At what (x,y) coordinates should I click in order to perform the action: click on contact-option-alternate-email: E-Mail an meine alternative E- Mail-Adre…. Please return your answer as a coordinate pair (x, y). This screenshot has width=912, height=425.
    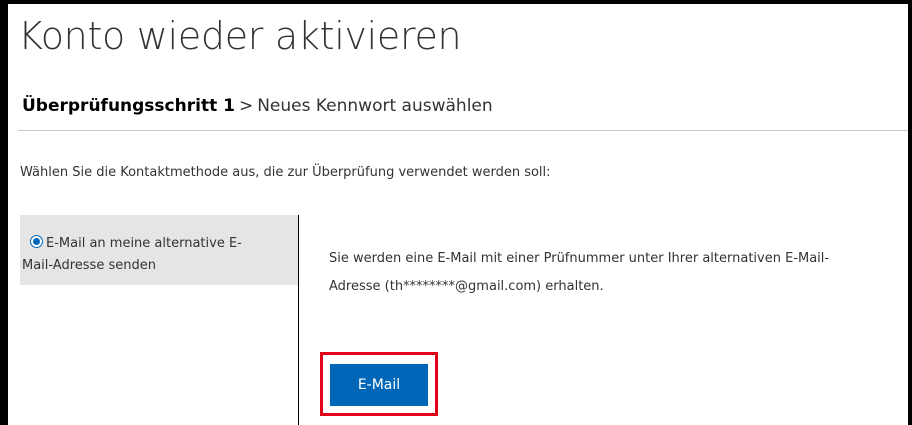
    Looking at the image, I should click on (159, 250).